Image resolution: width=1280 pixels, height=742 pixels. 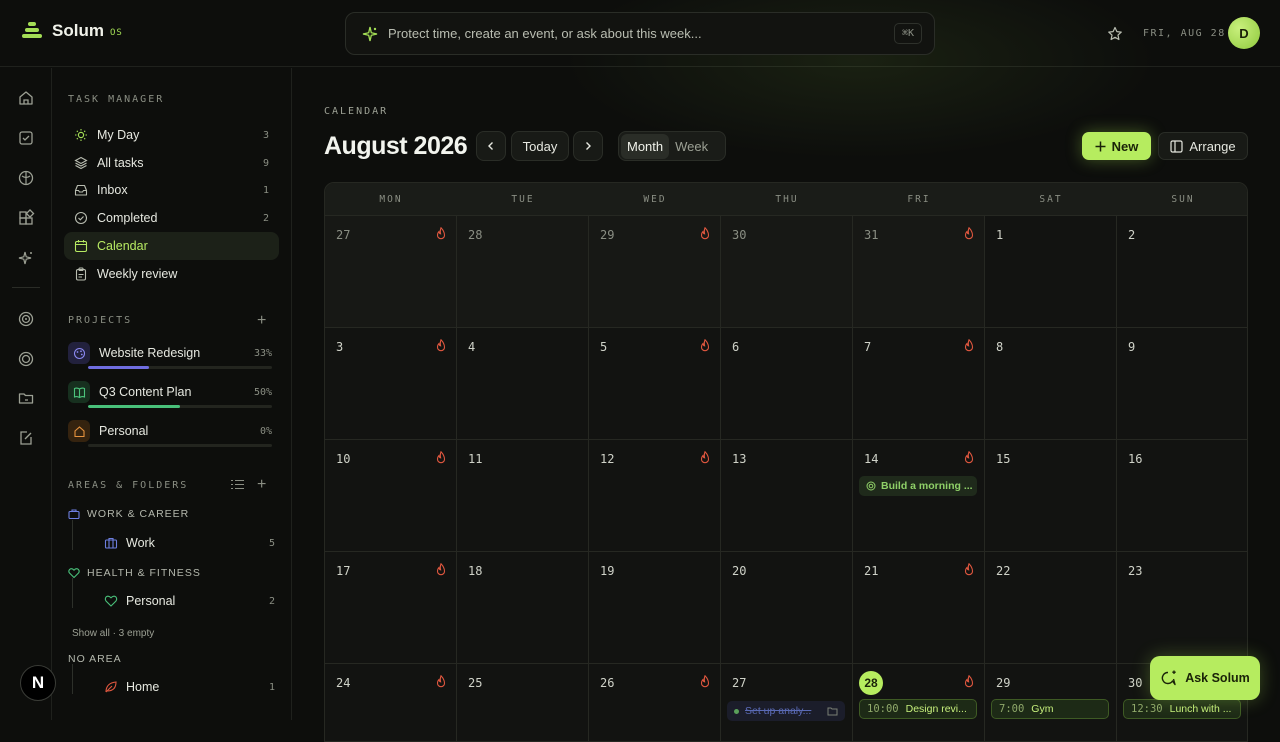 I want to click on area-item-label: Work, so click(x=140, y=543).